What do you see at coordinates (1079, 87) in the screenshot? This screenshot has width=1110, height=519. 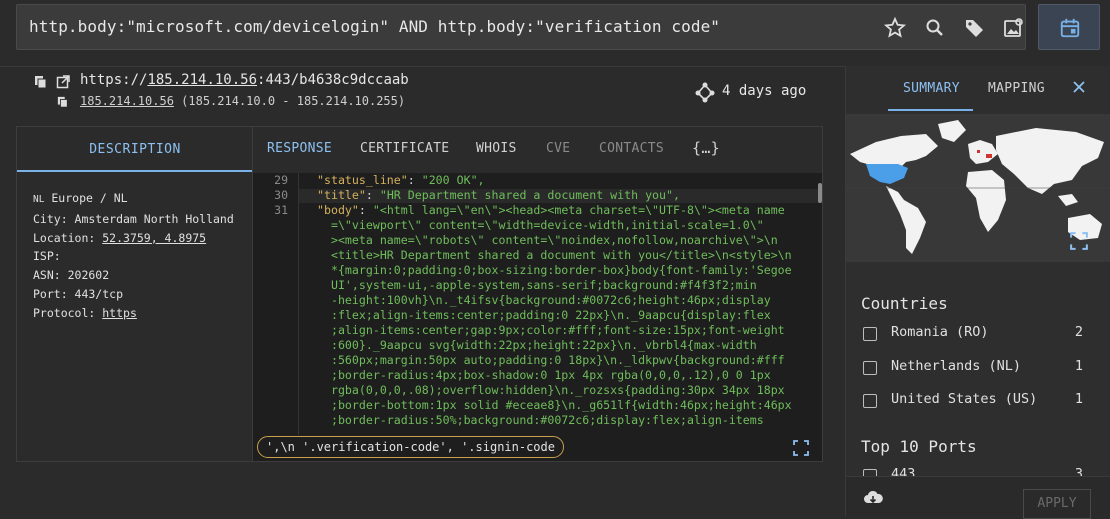 I see `close-icon` at bounding box center [1079, 87].